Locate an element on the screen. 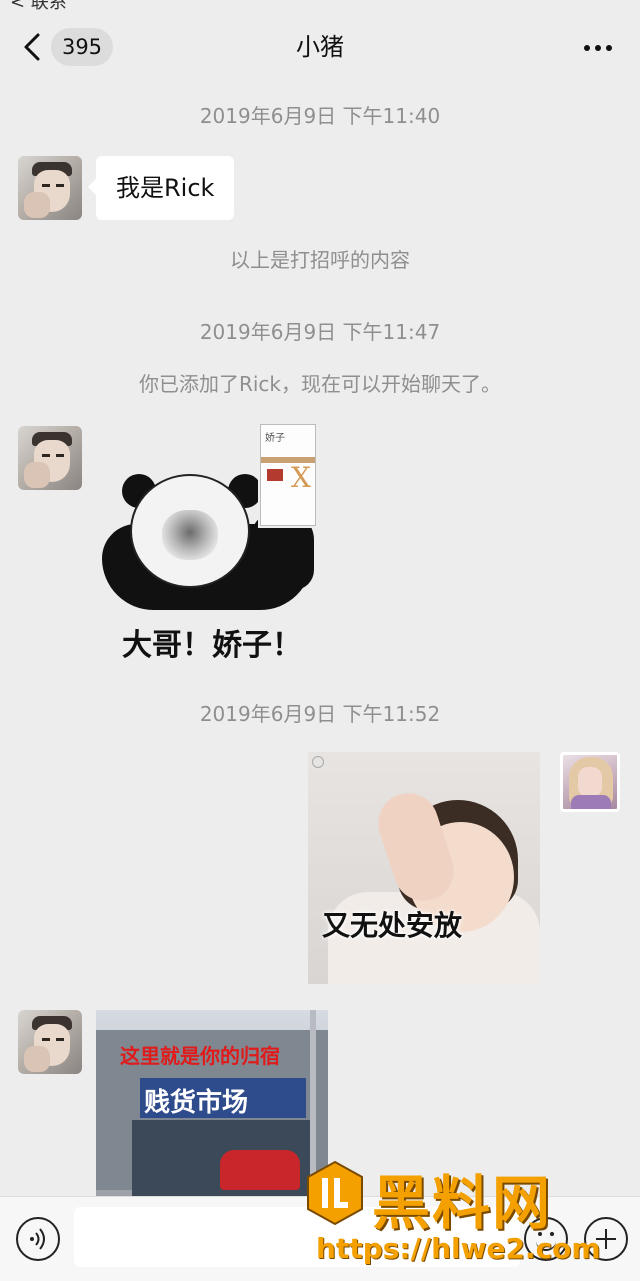 Image resolution: width=640 pixels, height=1281 pixels. avatar-me is located at coordinates (590, 782).